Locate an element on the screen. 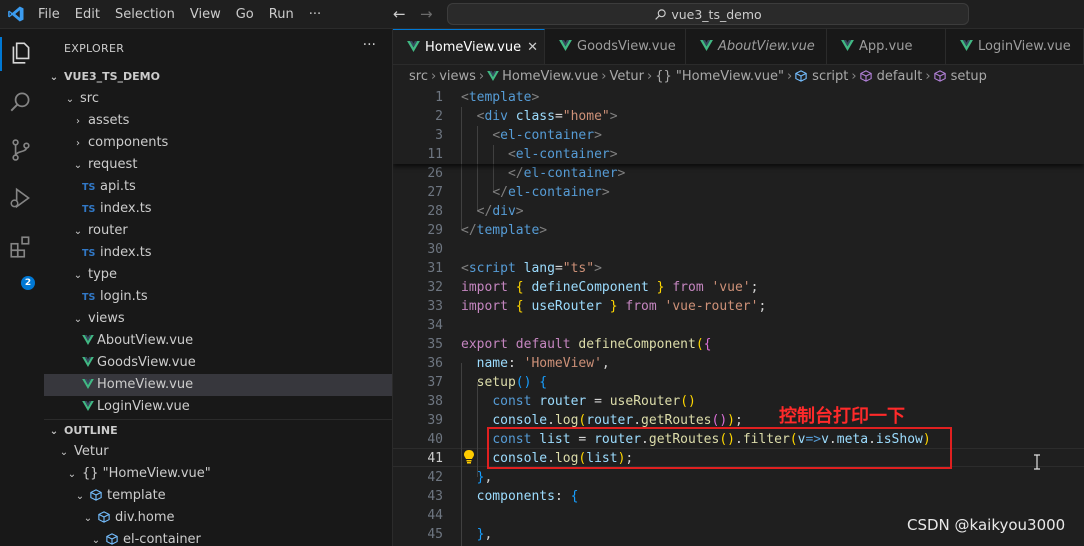  menu-item: Run is located at coordinates (281, 14).